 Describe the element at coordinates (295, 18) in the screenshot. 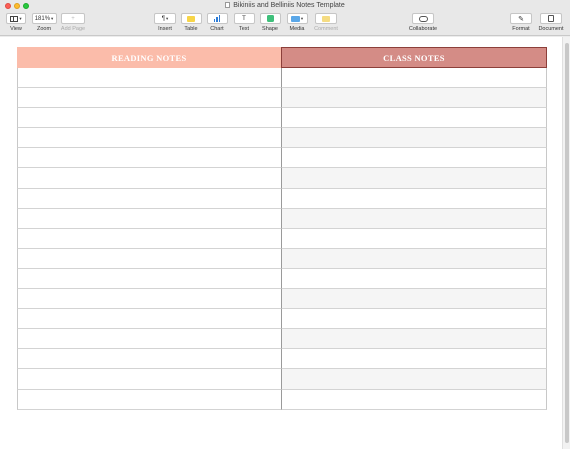

I see `media-icon` at that location.